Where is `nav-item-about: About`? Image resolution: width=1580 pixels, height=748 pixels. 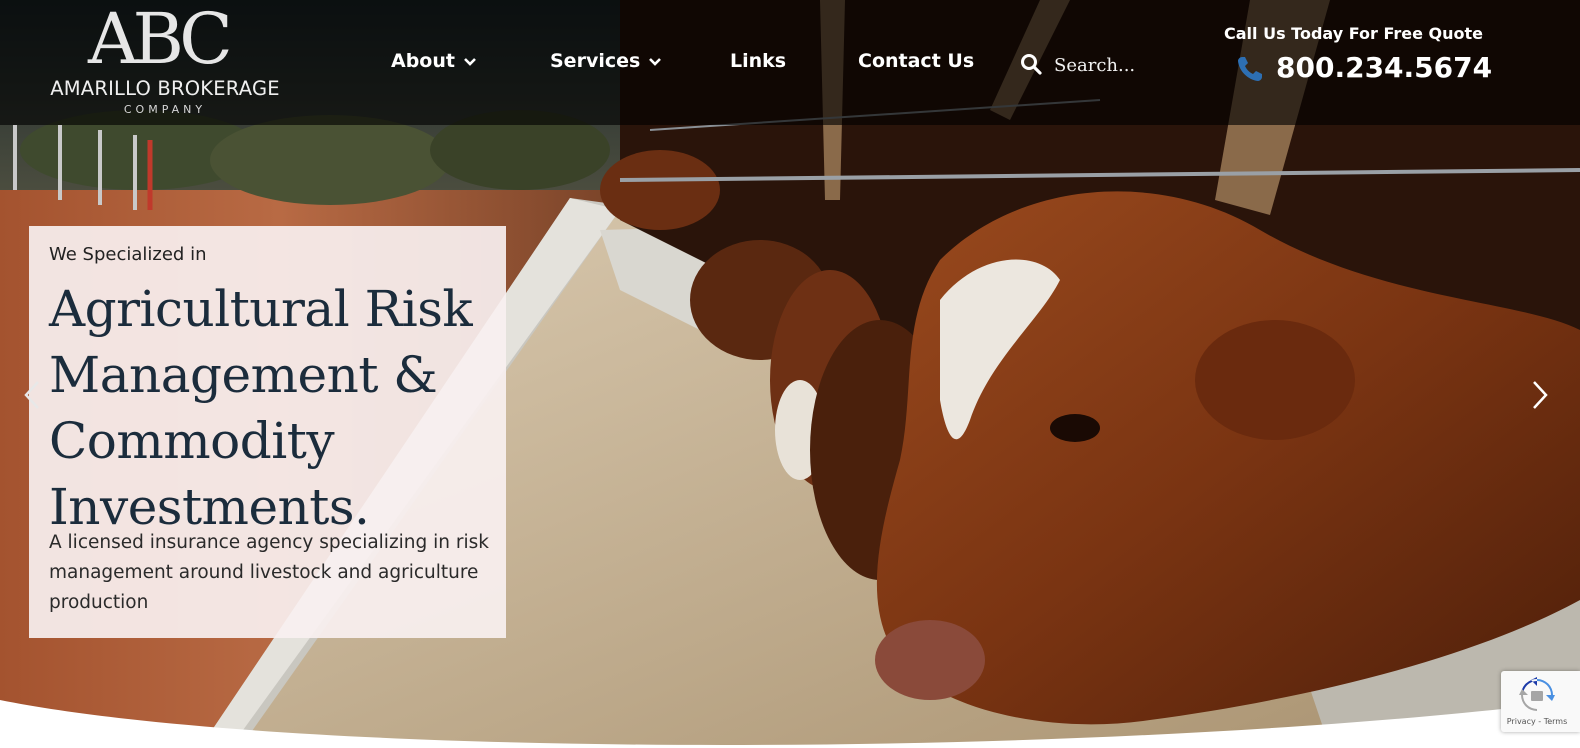
nav-item-about: About is located at coordinates (434, 61).